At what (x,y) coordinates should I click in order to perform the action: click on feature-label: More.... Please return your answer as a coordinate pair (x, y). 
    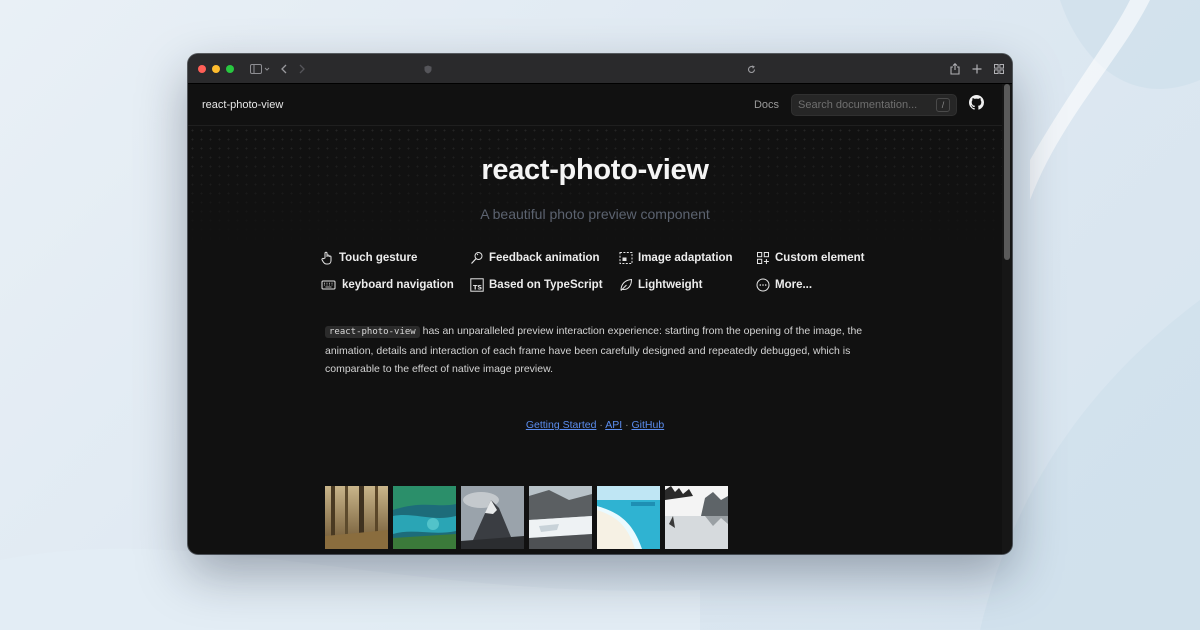
    Looking at the image, I should click on (794, 285).